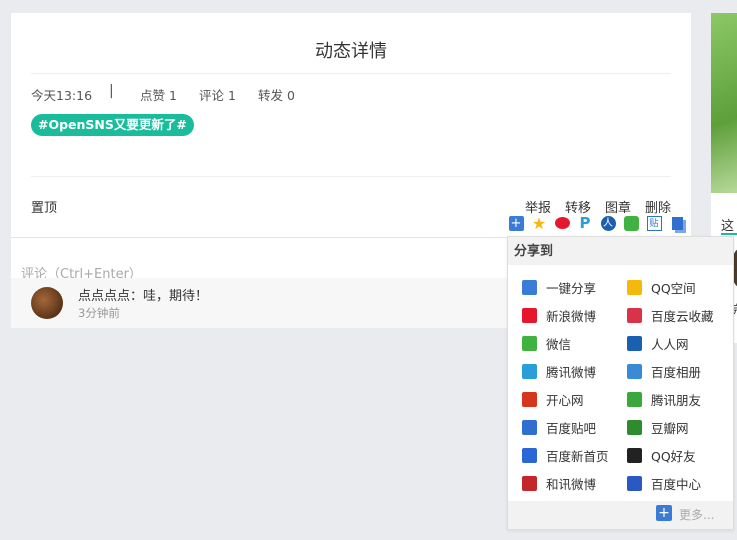 Image resolution: width=737 pixels, height=540 pixels. I want to click on share-option-label: 百度中心, so click(676, 484).